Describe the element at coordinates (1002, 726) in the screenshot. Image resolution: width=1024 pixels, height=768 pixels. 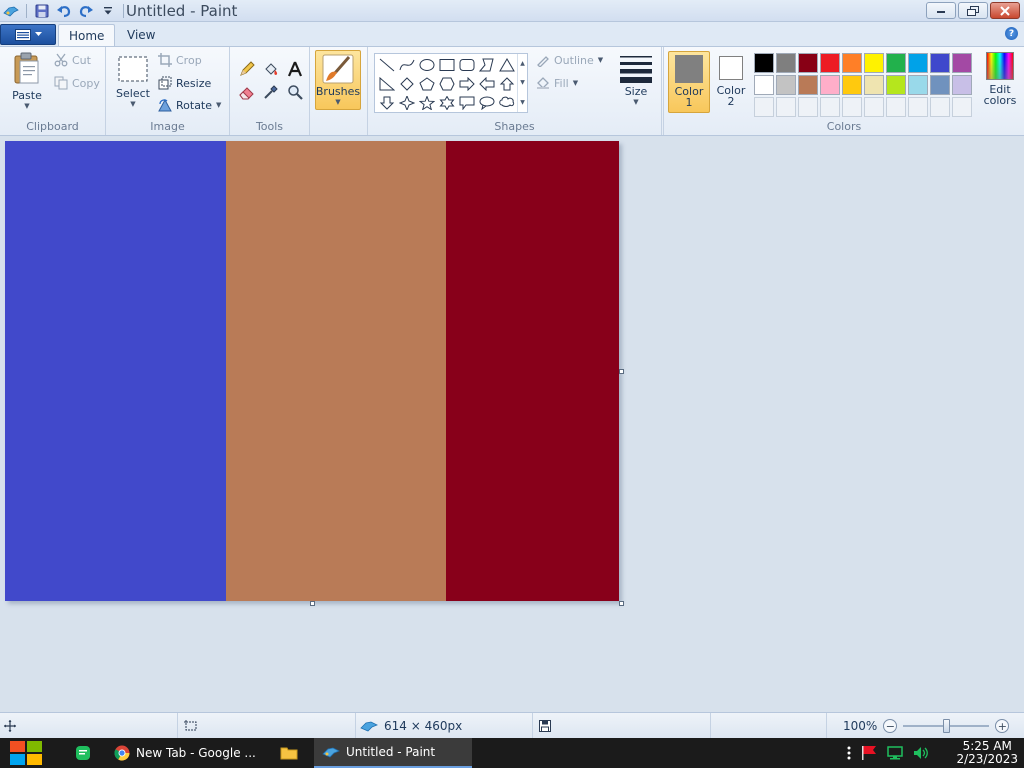
I see `zoom-in-button: +` at that location.